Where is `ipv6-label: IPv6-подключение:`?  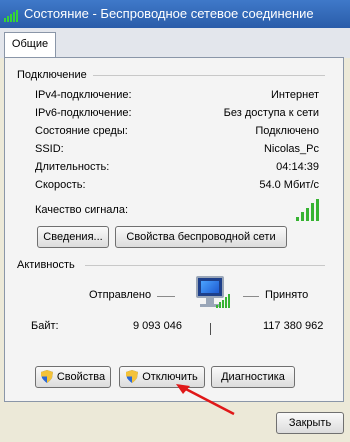 ipv6-label: IPv6-подключение: is located at coordinates (83, 113).